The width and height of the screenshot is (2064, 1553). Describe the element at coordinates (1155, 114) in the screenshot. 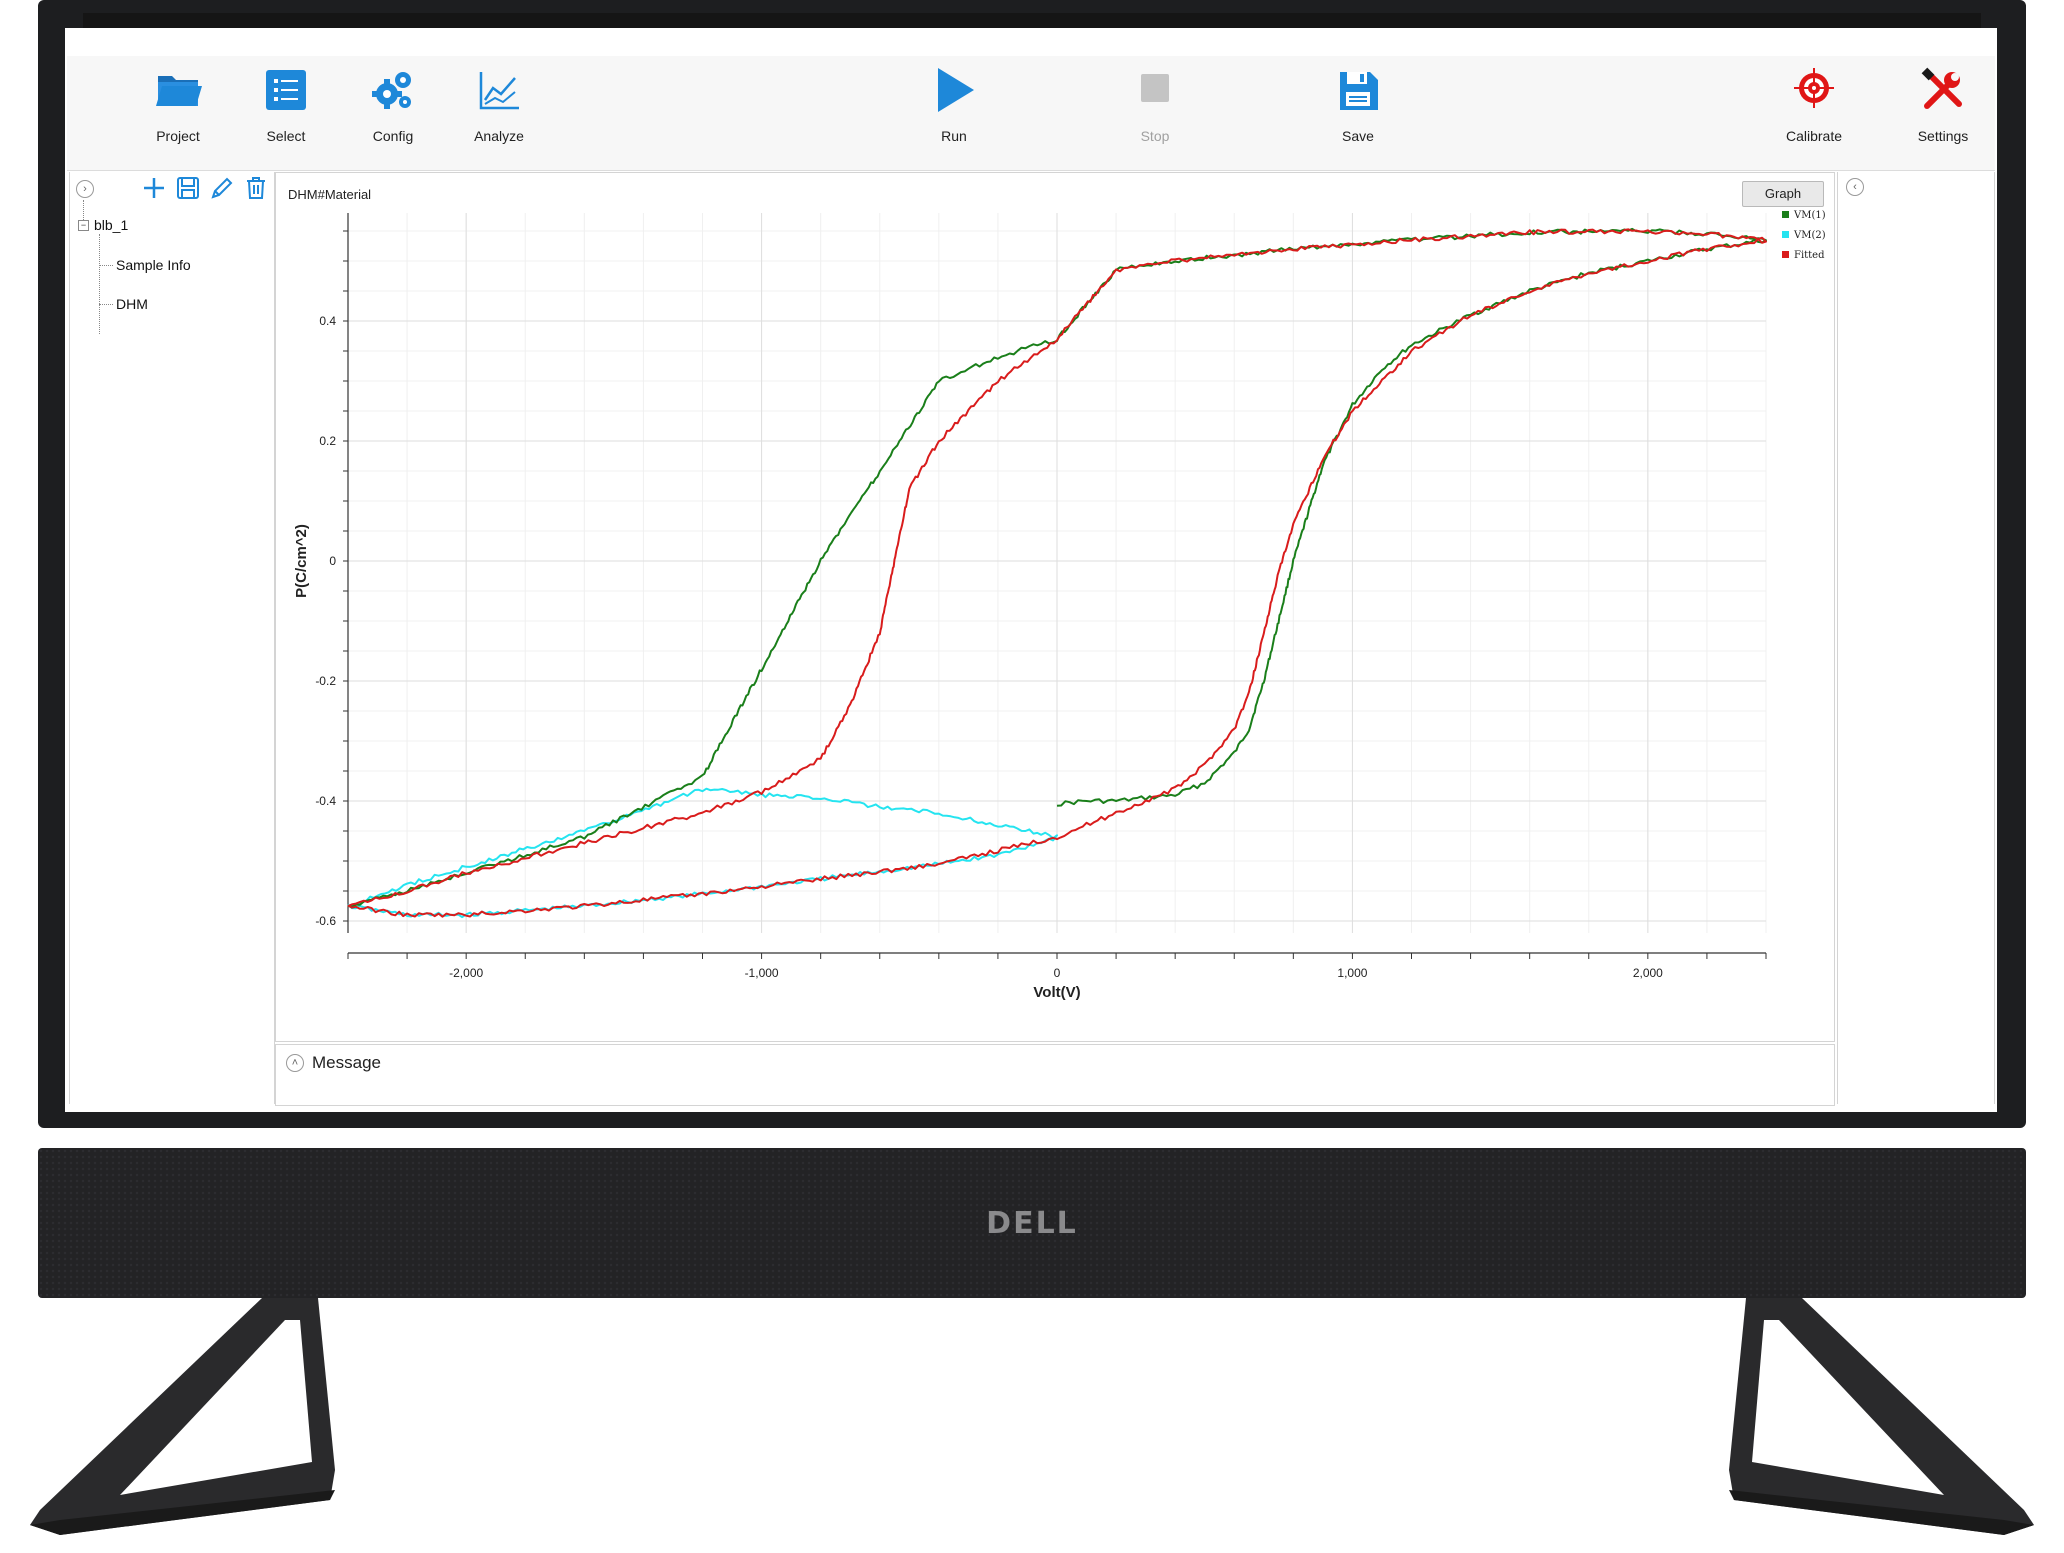

I see `stop-button: Stop` at that location.